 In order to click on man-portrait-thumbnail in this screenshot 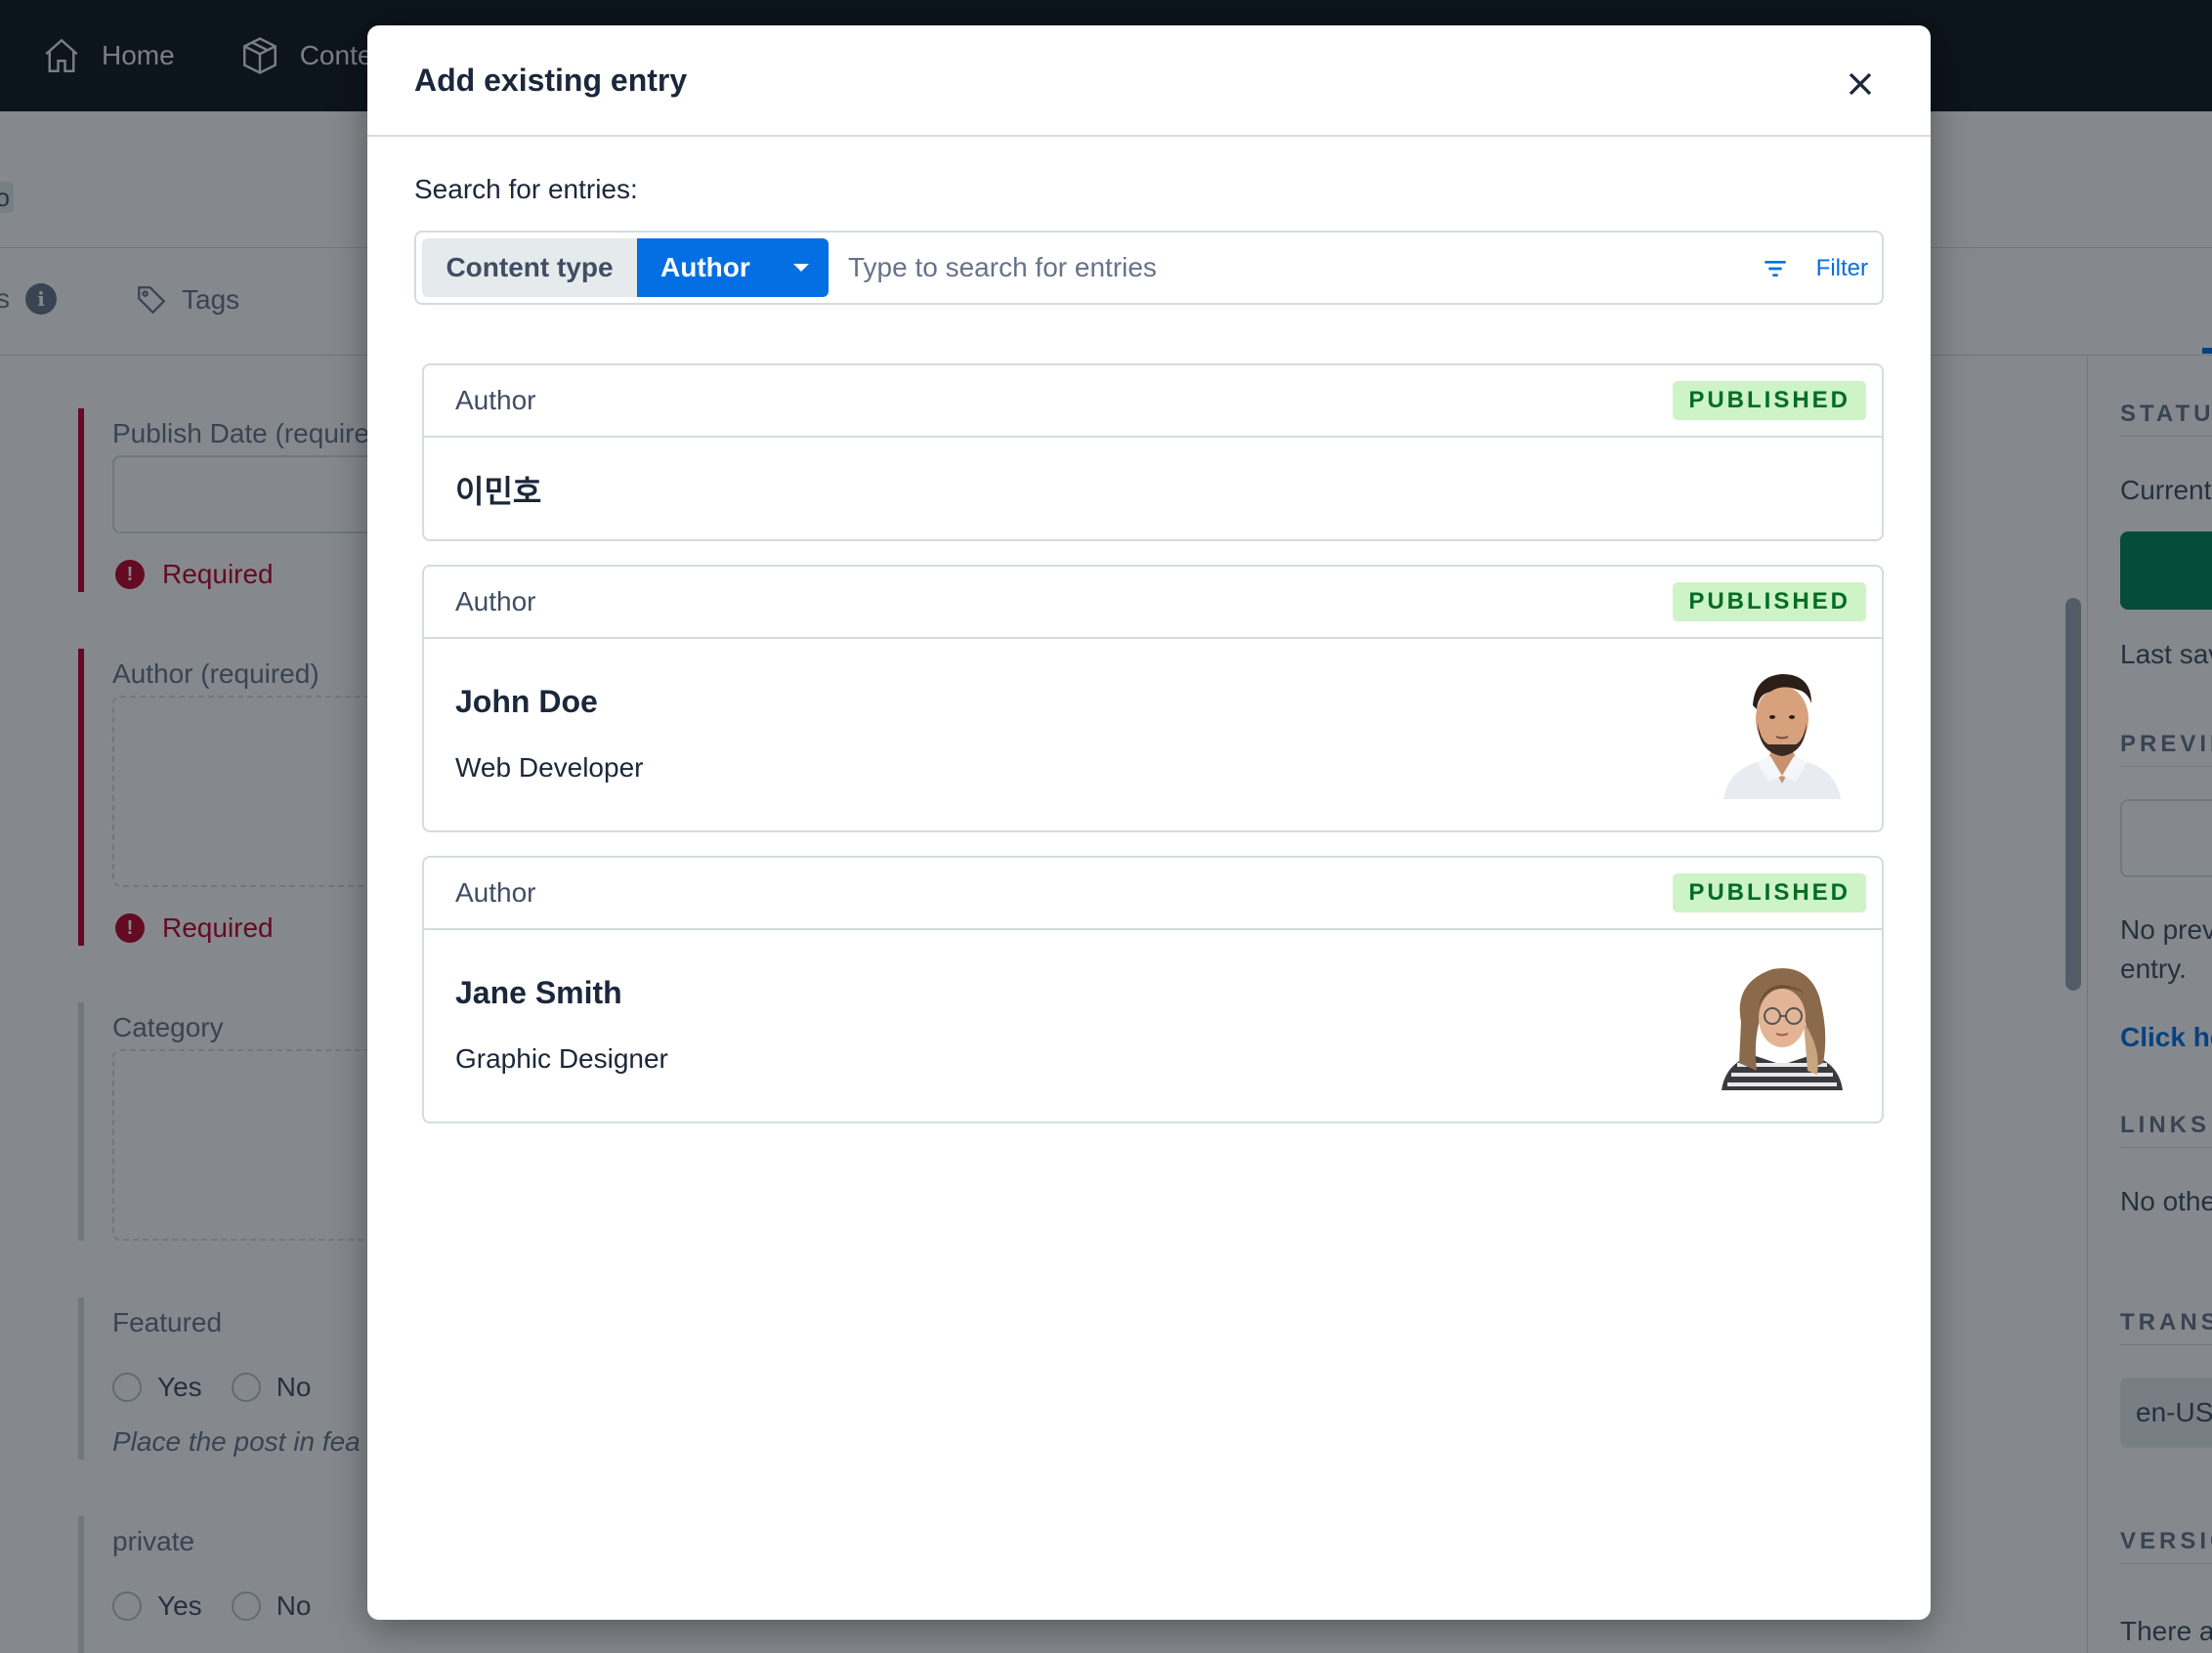, I will do `click(1782, 730)`.